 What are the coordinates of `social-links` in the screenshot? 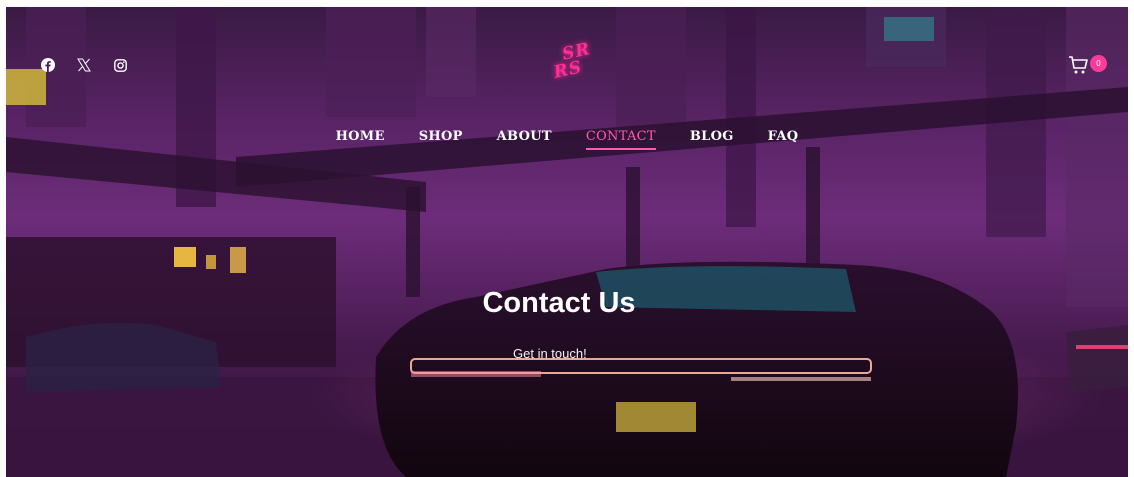 It's located at (84, 65).